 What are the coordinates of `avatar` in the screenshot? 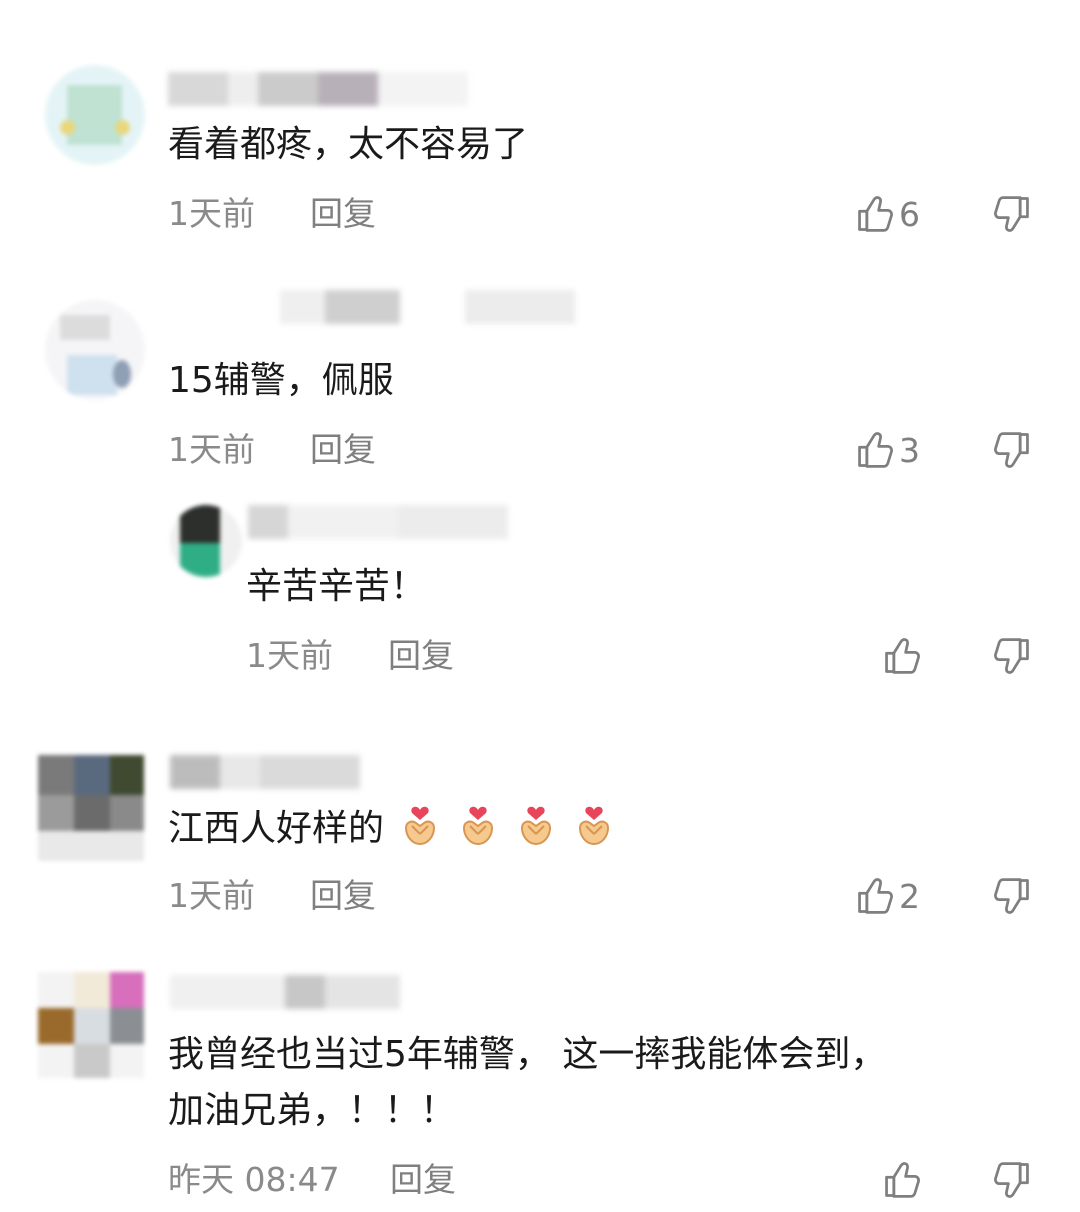 It's located at (91, 1025).